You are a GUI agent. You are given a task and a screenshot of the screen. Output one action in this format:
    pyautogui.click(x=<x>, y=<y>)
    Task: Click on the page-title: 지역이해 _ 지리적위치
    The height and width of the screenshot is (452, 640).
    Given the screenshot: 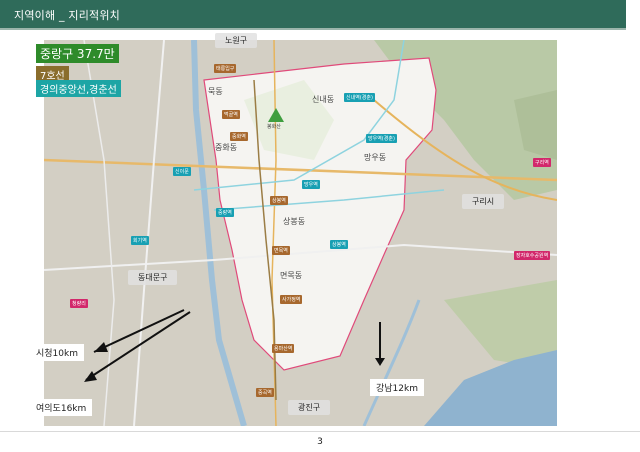 What is the action you would take?
    pyautogui.click(x=67, y=15)
    